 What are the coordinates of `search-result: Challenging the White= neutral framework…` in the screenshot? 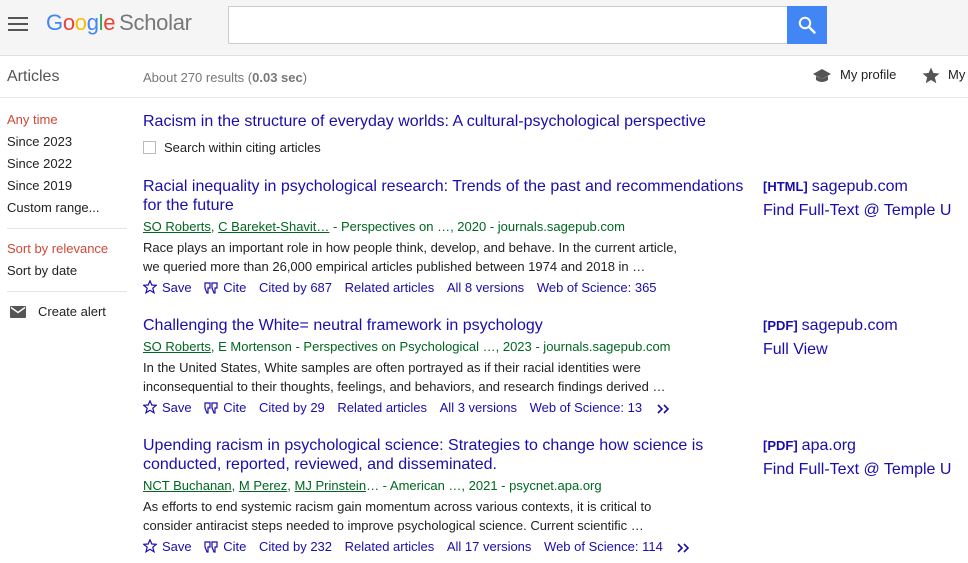 It's located at (447, 366).